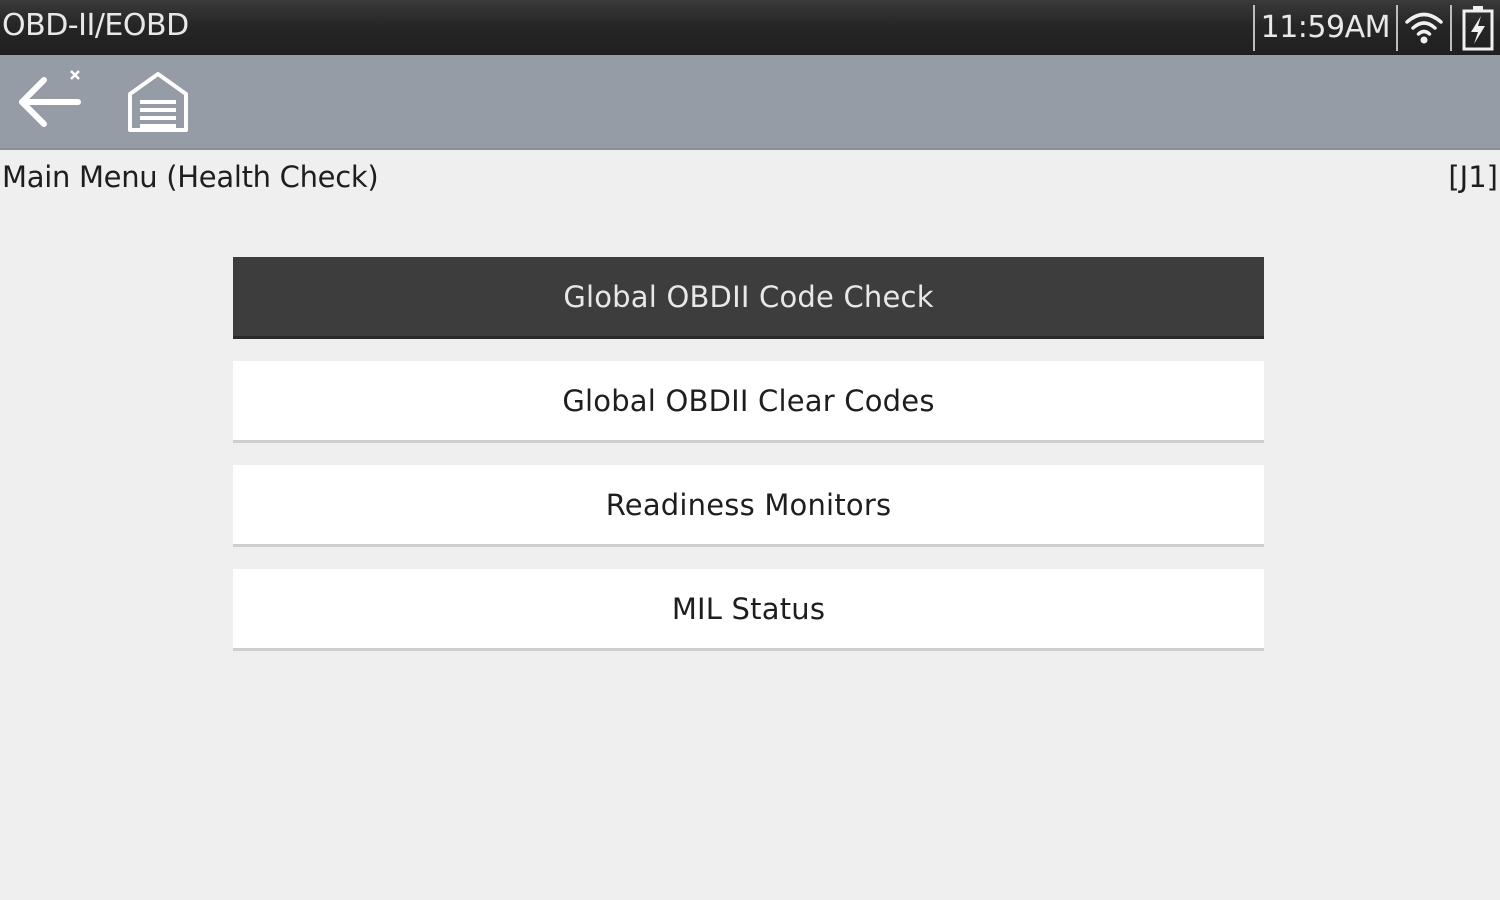  What do you see at coordinates (750, 179) in the screenshot?
I see `page-header: Main Menu (Health Check) [J1]` at bounding box center [750, 179].